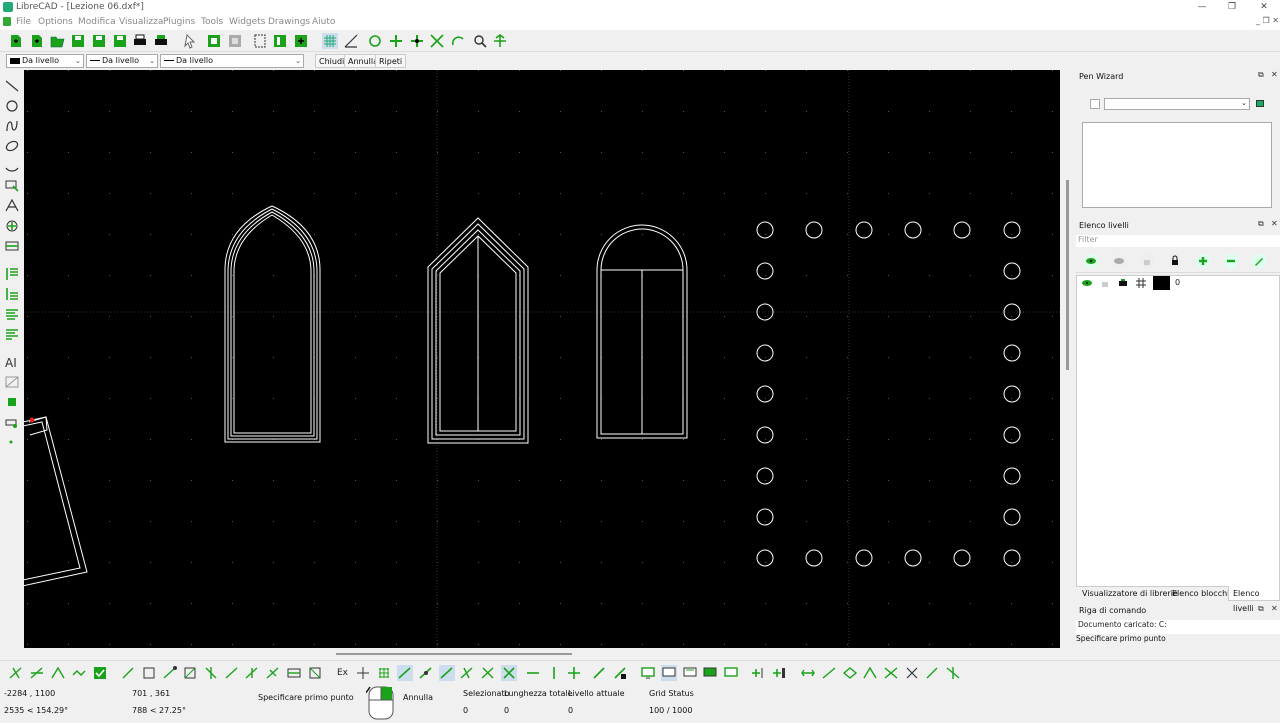 This screenshot has width=1280, height=723. Describe the element at coordinates (384, 673) in the screenshot. I see `snap-grid-points-icon` at that location.